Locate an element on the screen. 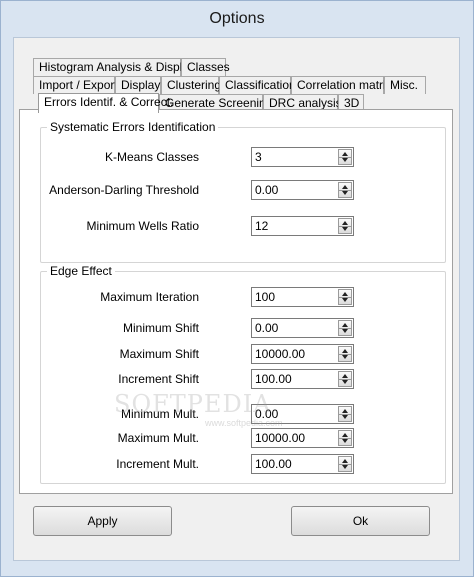  increment-shift-spinner: 100.00 is located at coordinates (302, 379).